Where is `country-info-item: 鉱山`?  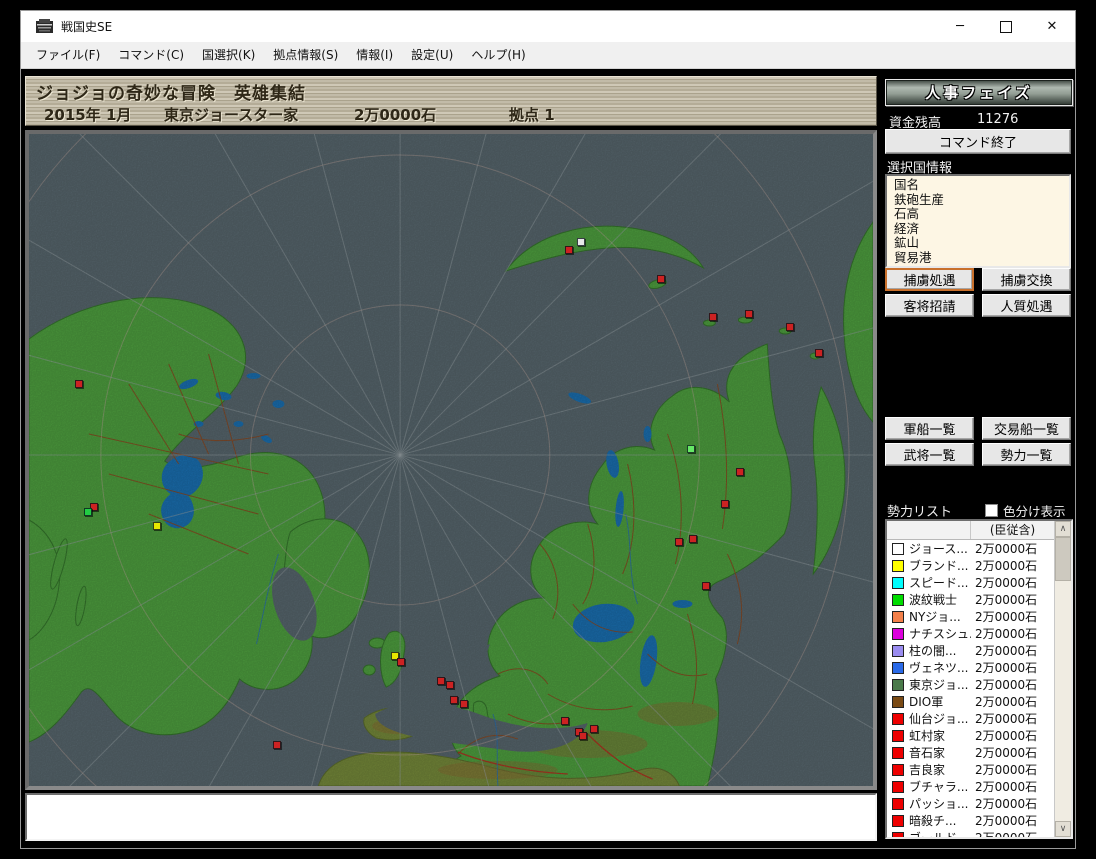 country-info-item: 鉱山 is located at coordinates (981, 243).